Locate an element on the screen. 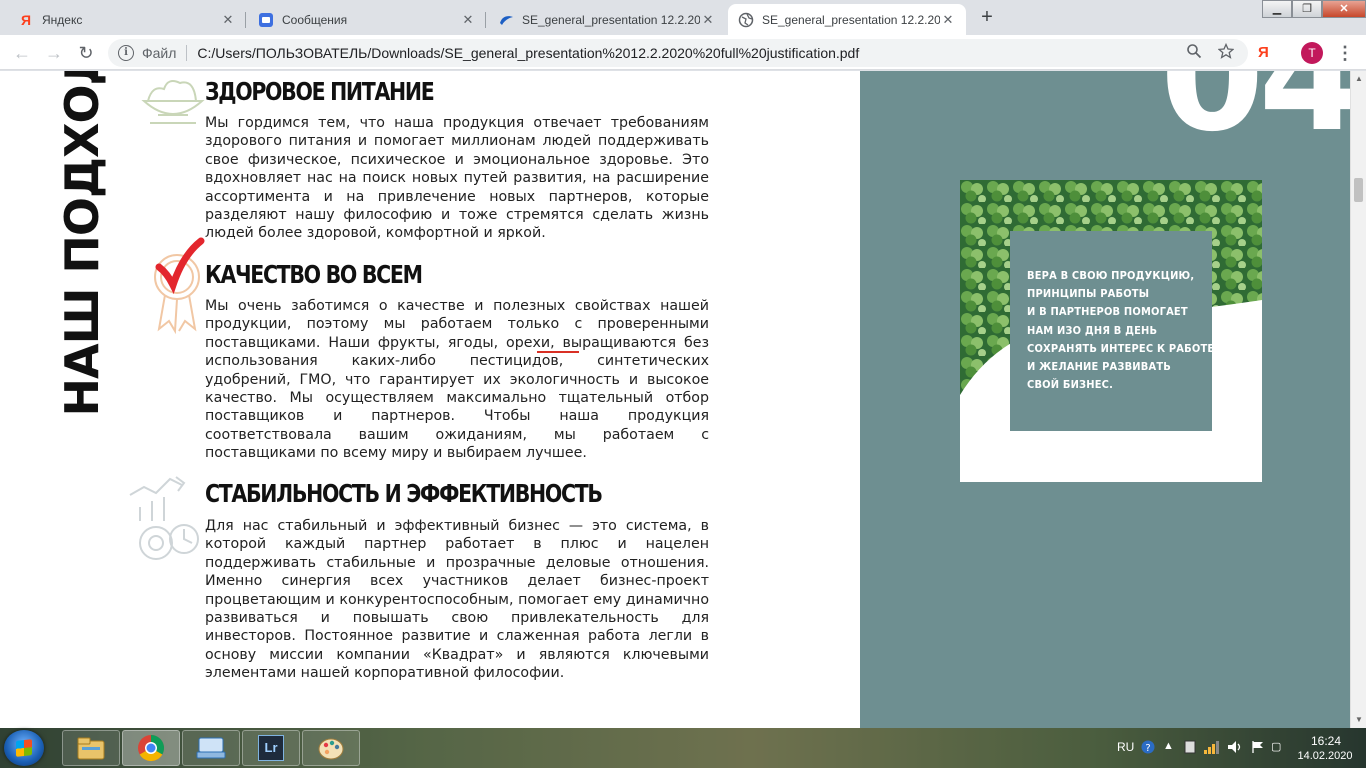  section-title-stability: СТАБИЛЬНОСТЬ И ЭФФЕКТИВНОСТЬ is located at coordinates (404, 493).